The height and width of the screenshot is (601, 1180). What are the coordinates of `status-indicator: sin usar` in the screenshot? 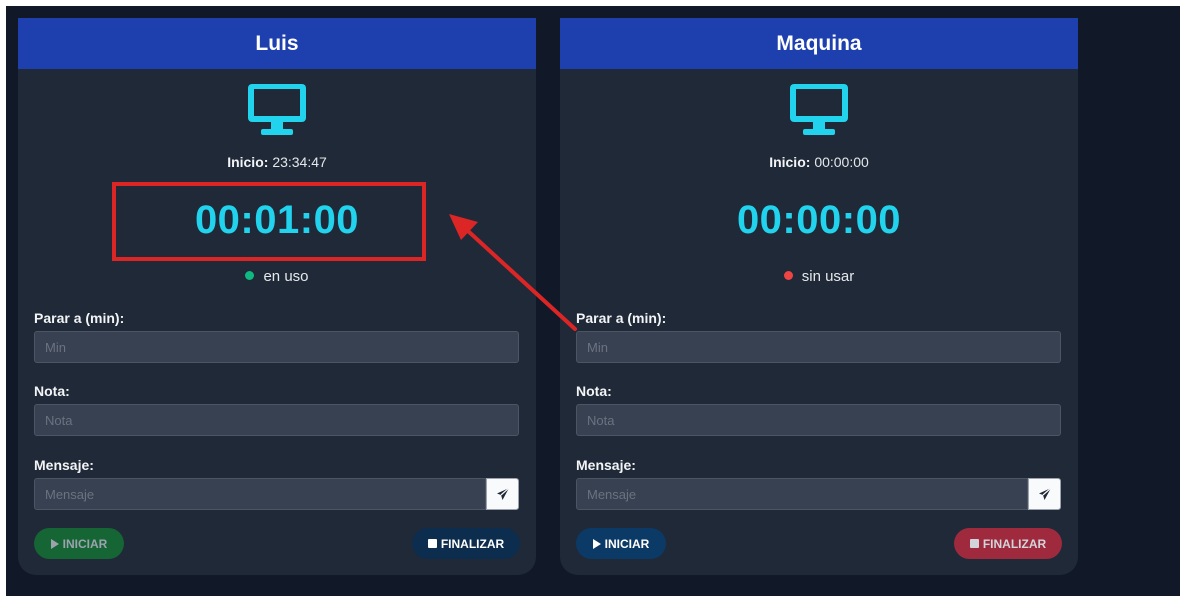 It's located at (819, 276).